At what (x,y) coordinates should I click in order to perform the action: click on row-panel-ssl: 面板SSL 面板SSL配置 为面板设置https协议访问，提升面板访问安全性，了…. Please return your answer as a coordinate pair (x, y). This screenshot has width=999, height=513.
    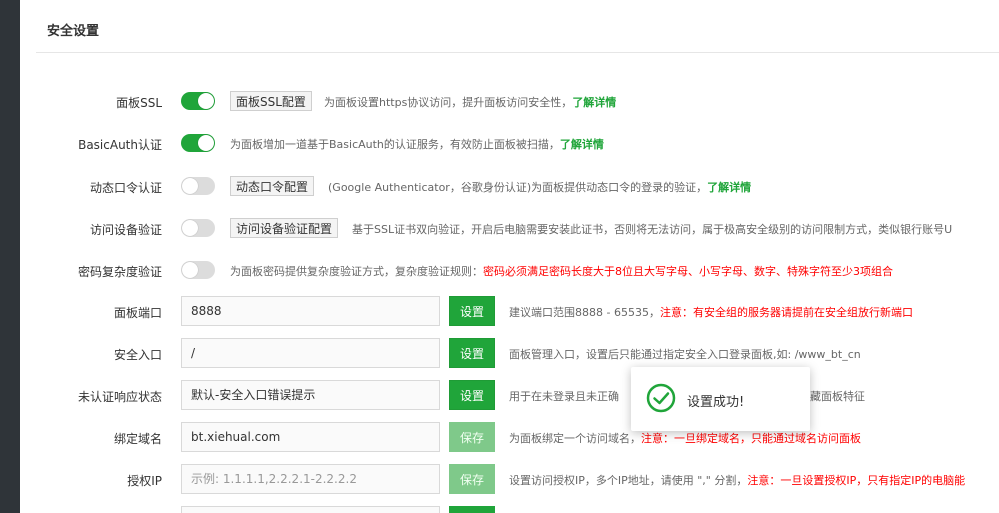
    Looking at the image, I should click on (499, 101).